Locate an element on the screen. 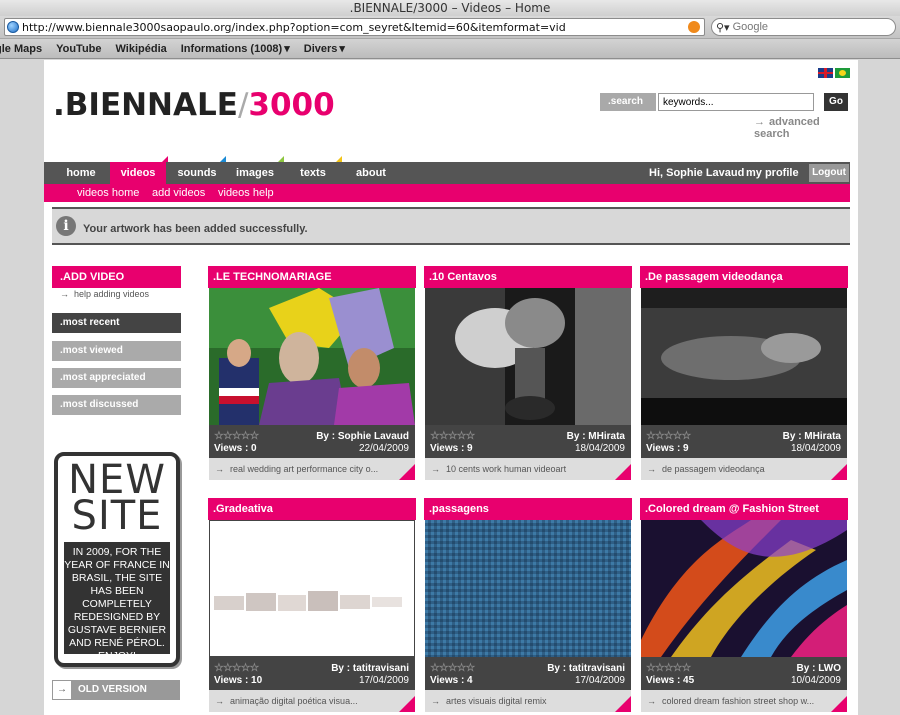 The image size is (900, 715). bookmark-divers: Divers ▾ is located at coordinates (324, 49).